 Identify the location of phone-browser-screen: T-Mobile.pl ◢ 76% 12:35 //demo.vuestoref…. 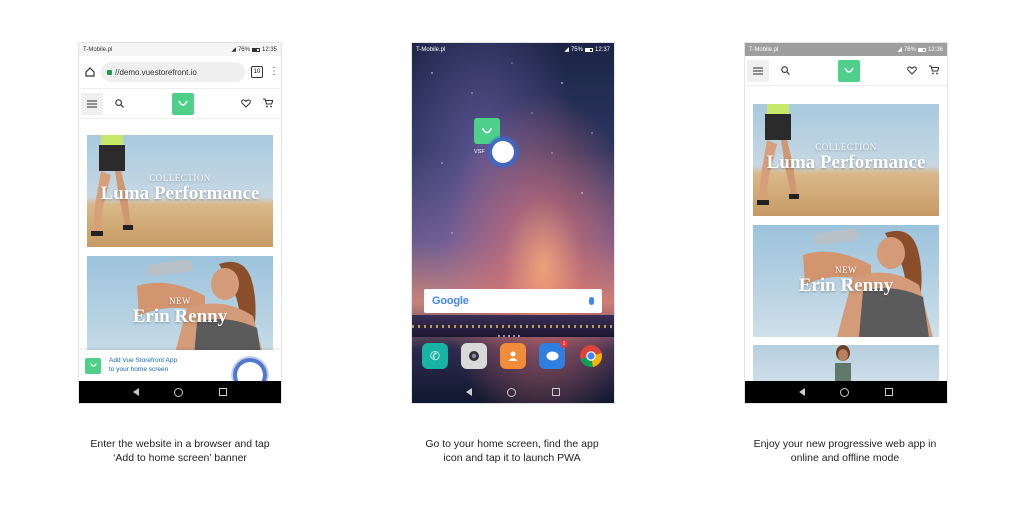
(180, 223).